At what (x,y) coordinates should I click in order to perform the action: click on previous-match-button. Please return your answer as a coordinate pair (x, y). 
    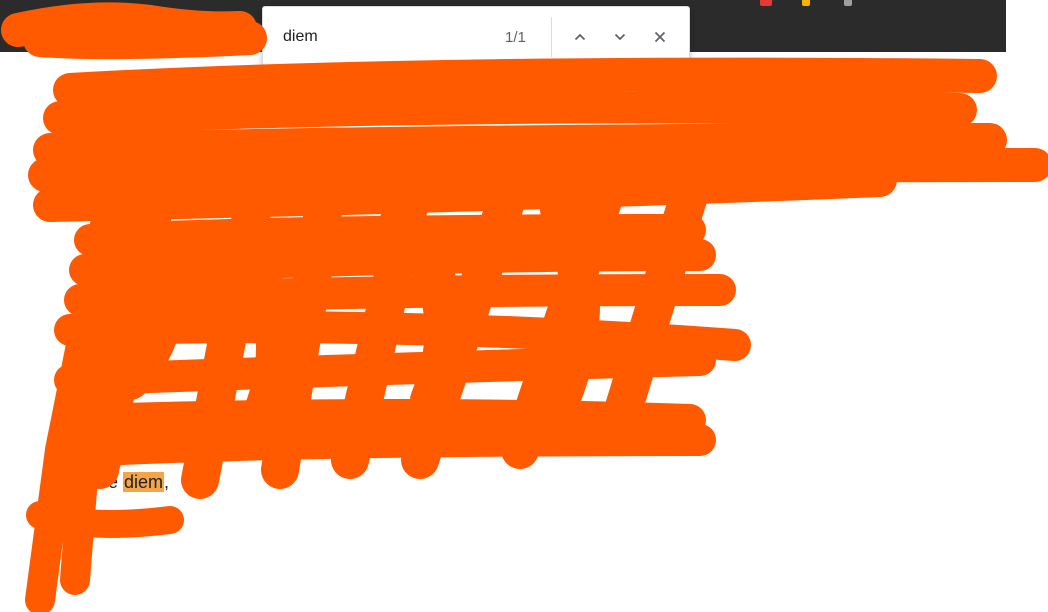
    Looking at the image, I should click on (580, 37).